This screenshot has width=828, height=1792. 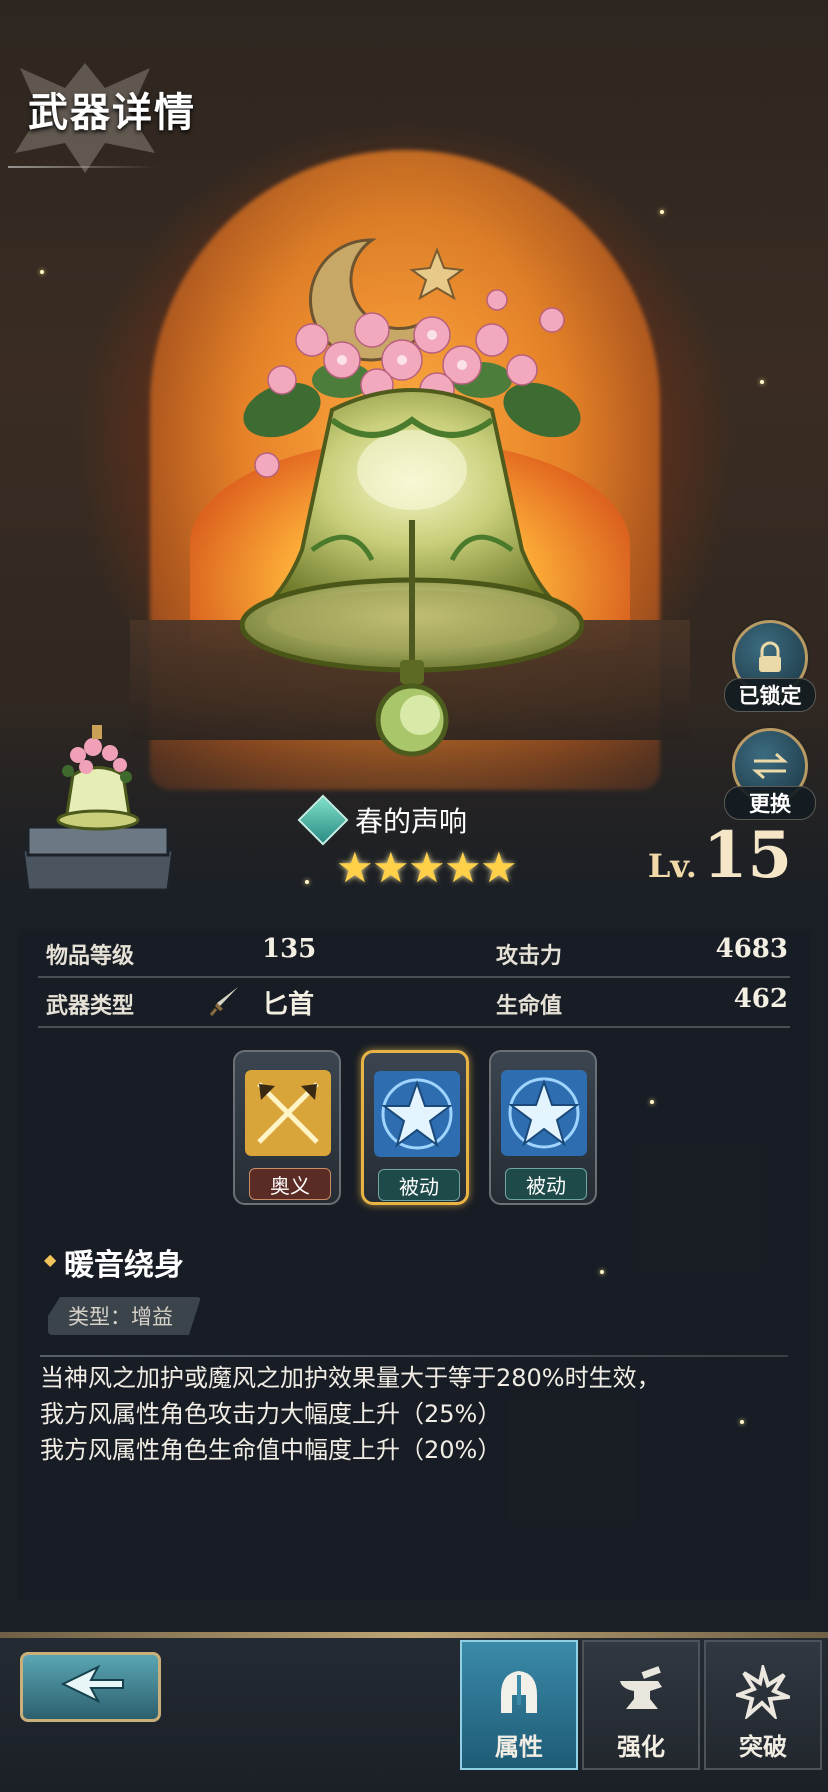 What do you see at coordinates (223, 1001) in the screenshot?
I see `dagger-icon` at bounding box center [223, 1001].